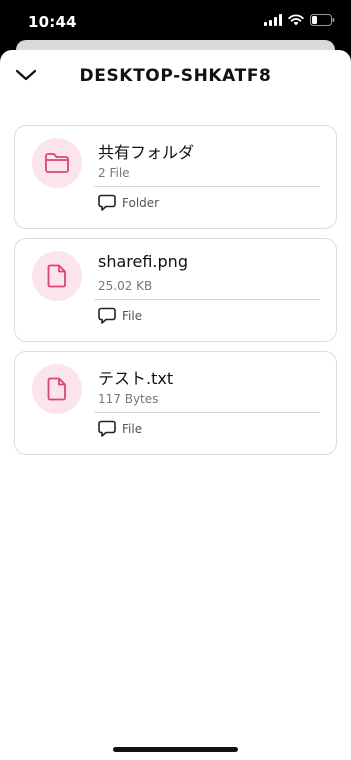 The height and width of the screenshot is (760, 351). What do you see at coordinates (175, 177) in the screenshot?
I see `list-item: 共有フォルダ 2 File Folder` at bounding box center [175, 177].